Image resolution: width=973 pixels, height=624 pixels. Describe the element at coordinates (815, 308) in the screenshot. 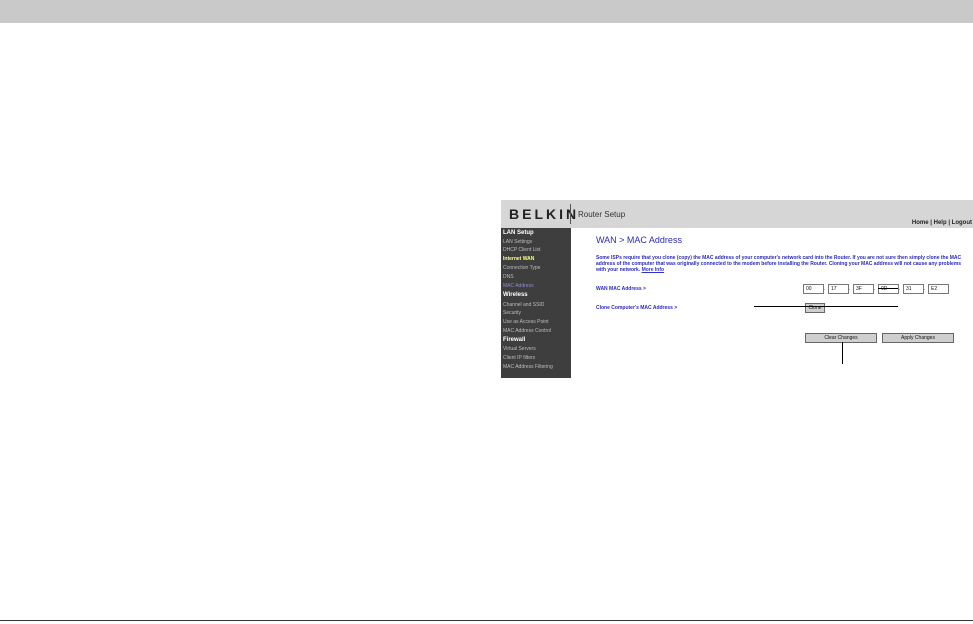

I see `clone-button: Clone` at that location.